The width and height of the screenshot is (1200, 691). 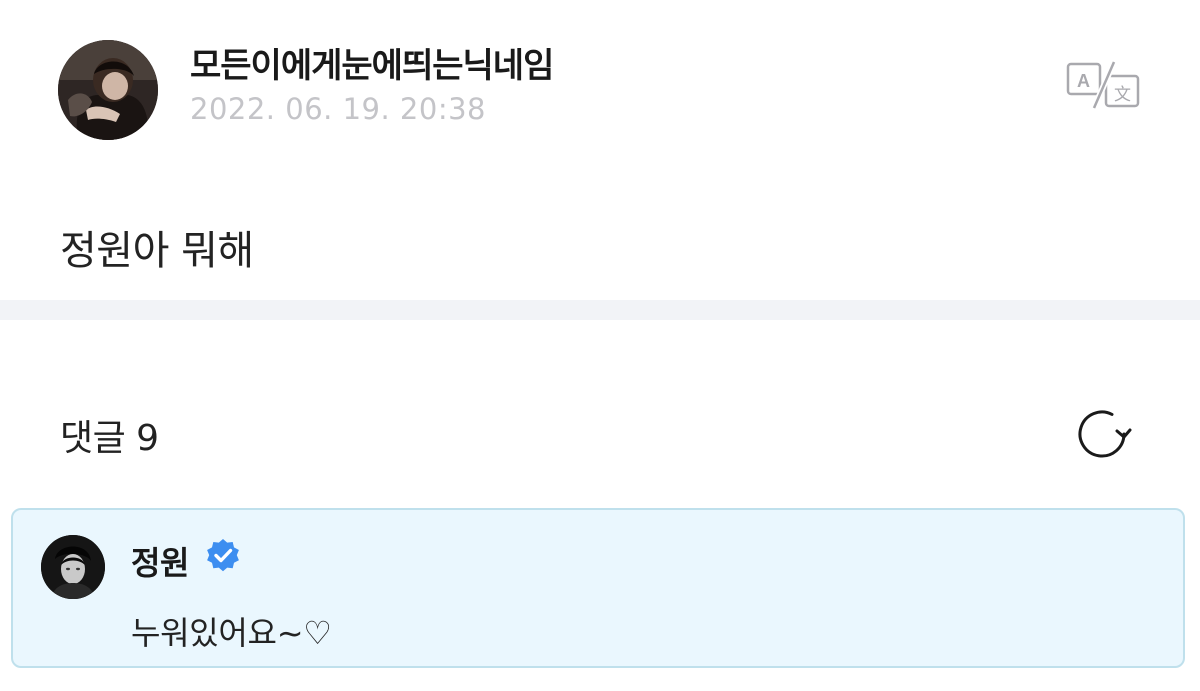 I want to click on refresh-icon, so click(x=1105, y=434).